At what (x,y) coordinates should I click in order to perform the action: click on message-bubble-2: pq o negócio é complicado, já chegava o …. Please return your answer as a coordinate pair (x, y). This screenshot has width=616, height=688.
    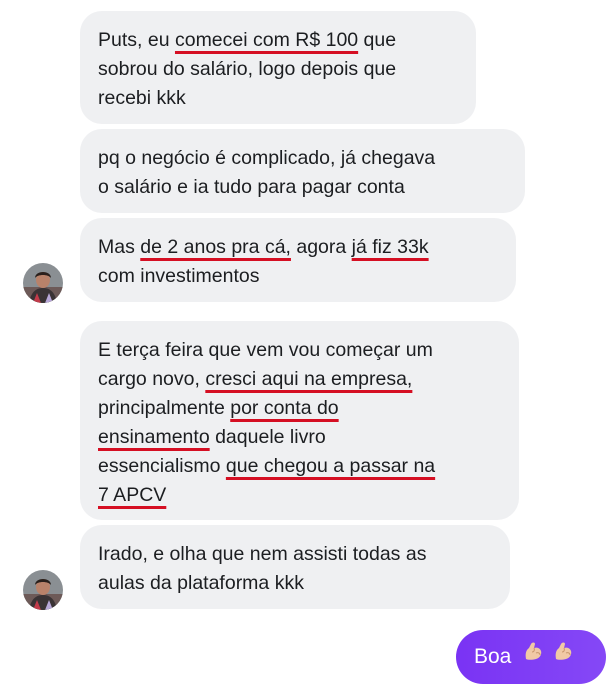
    Looking at the image, I should click on (302, 171).